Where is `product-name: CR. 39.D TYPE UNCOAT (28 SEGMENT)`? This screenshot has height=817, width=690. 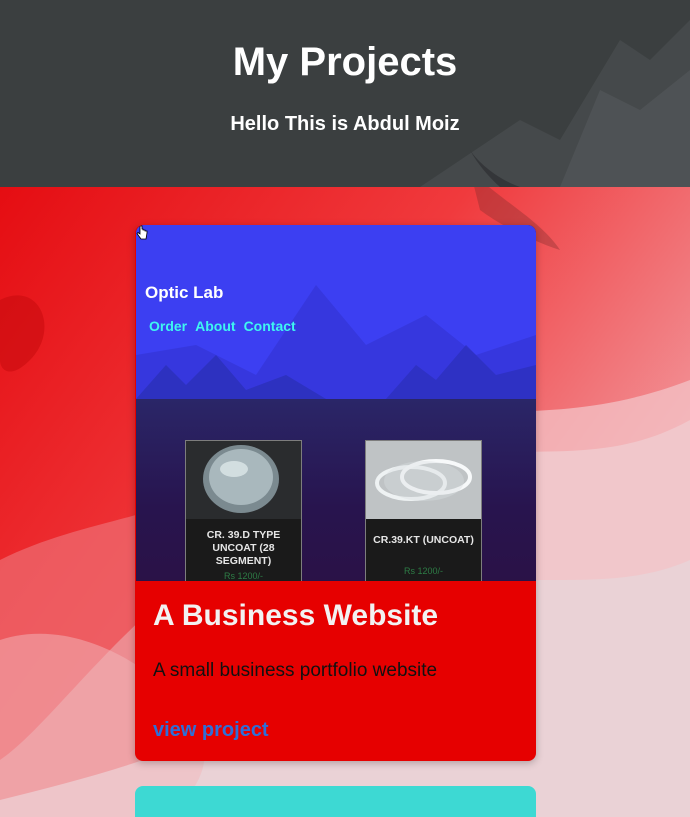
product-name: CR. 39.D TYPE UNCOAT (28 SEGMENT) is located at coordinates (243, 548).